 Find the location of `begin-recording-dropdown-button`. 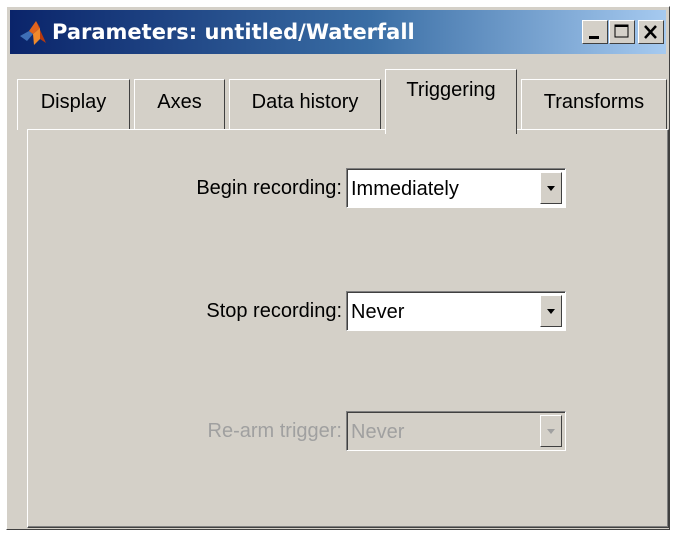

begin-recording-dropdown-button is located at coordinates (551, 188).